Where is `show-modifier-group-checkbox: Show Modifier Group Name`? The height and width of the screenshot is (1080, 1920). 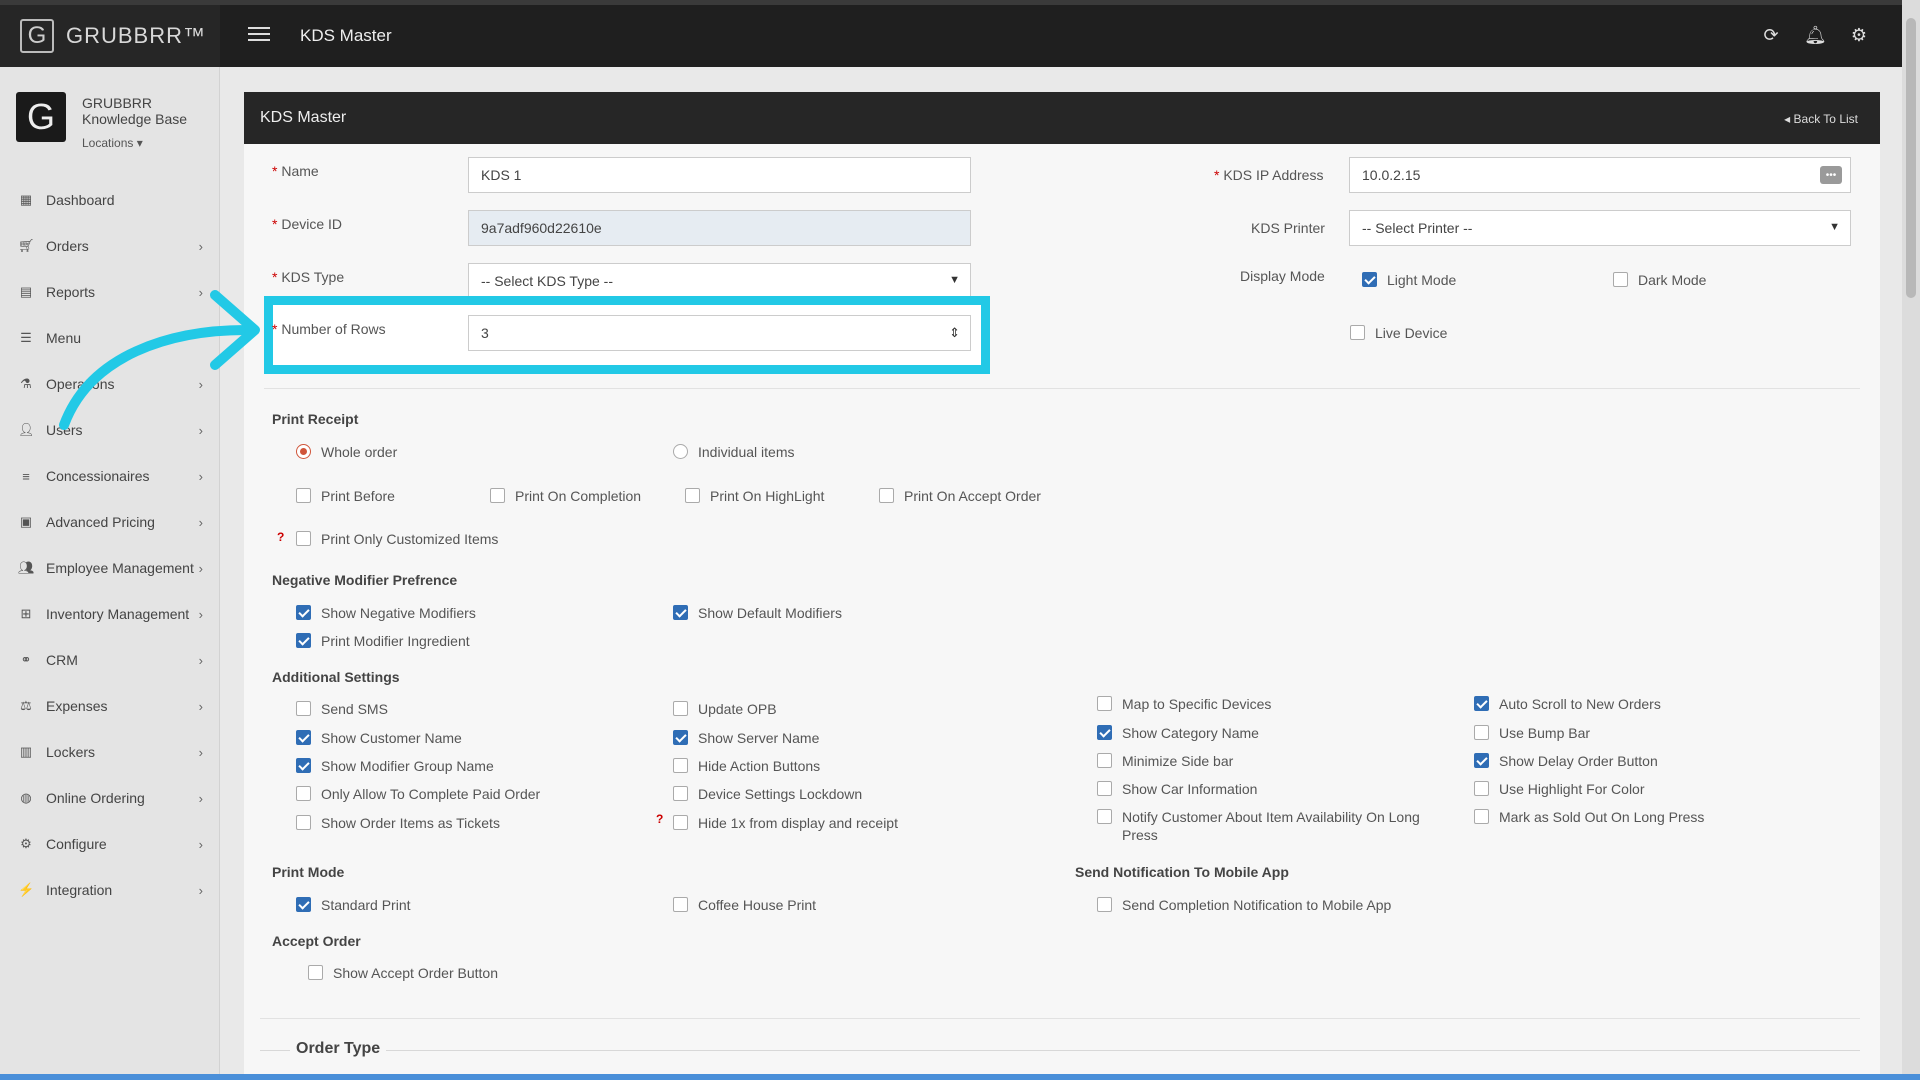 show-modifier-group-checkbox: Show Modifier Group Name is located at coordinates (395, 766).